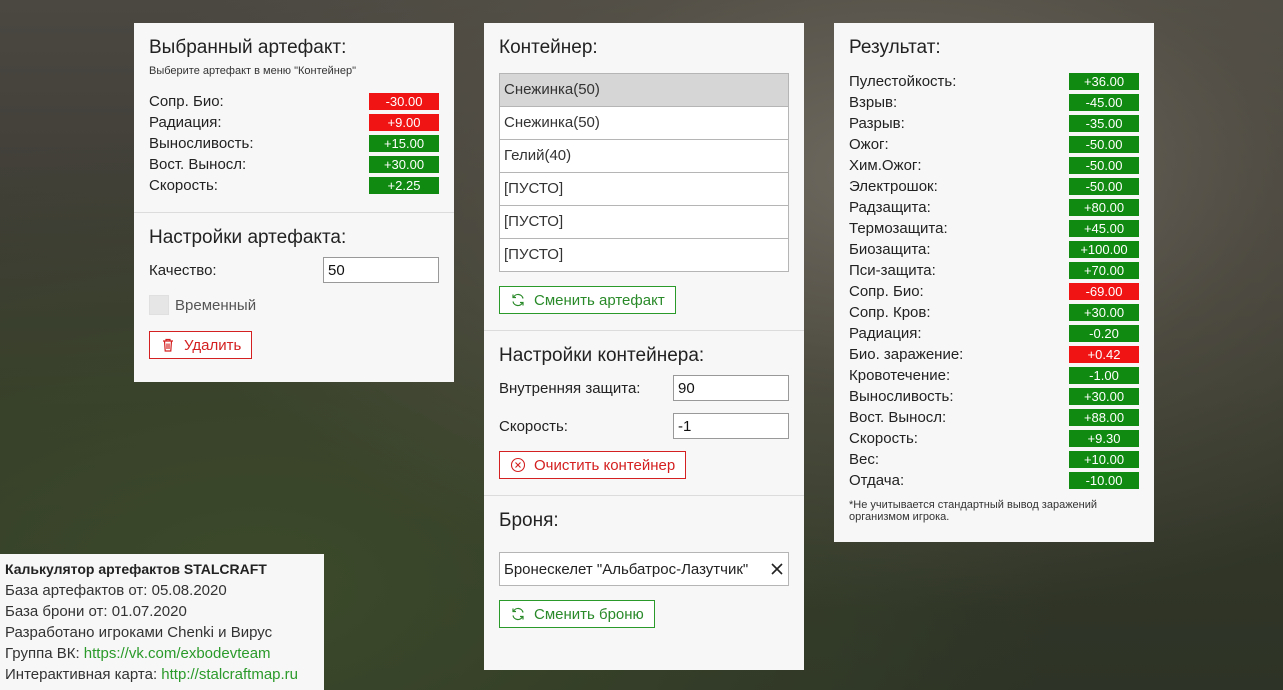 This screenshot has height=690, width=1283. Describe the element at coordinates (994, 459) in the screenshot. I see `result-stat-row: Вес: +10.00` at that location.